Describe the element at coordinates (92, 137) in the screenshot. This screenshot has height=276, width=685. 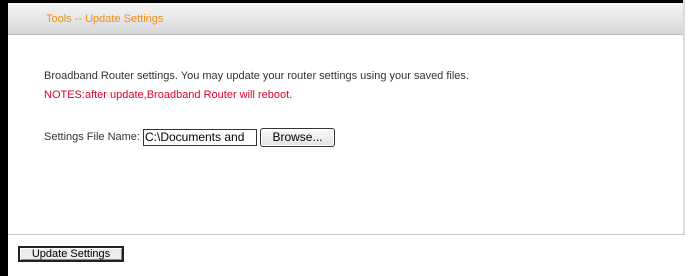
I see `settings-file-label: Settings File Name:` at that location.